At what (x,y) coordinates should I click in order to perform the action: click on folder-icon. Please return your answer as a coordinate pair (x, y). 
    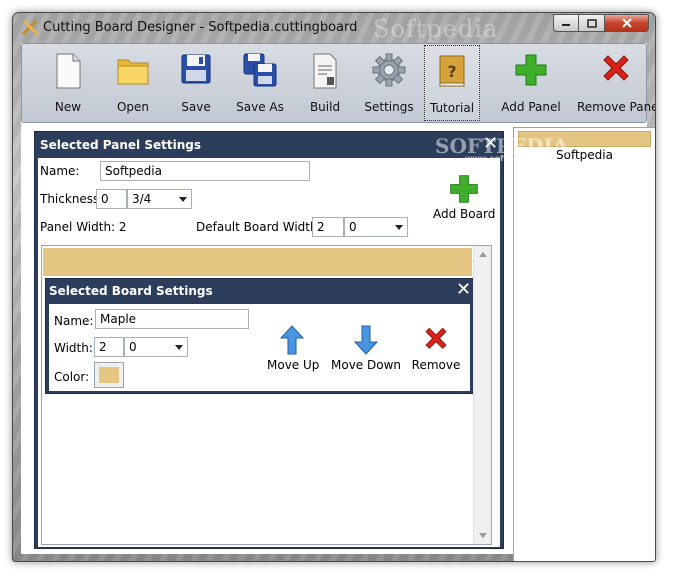
    Looking at the image, I should click on (133, 72).